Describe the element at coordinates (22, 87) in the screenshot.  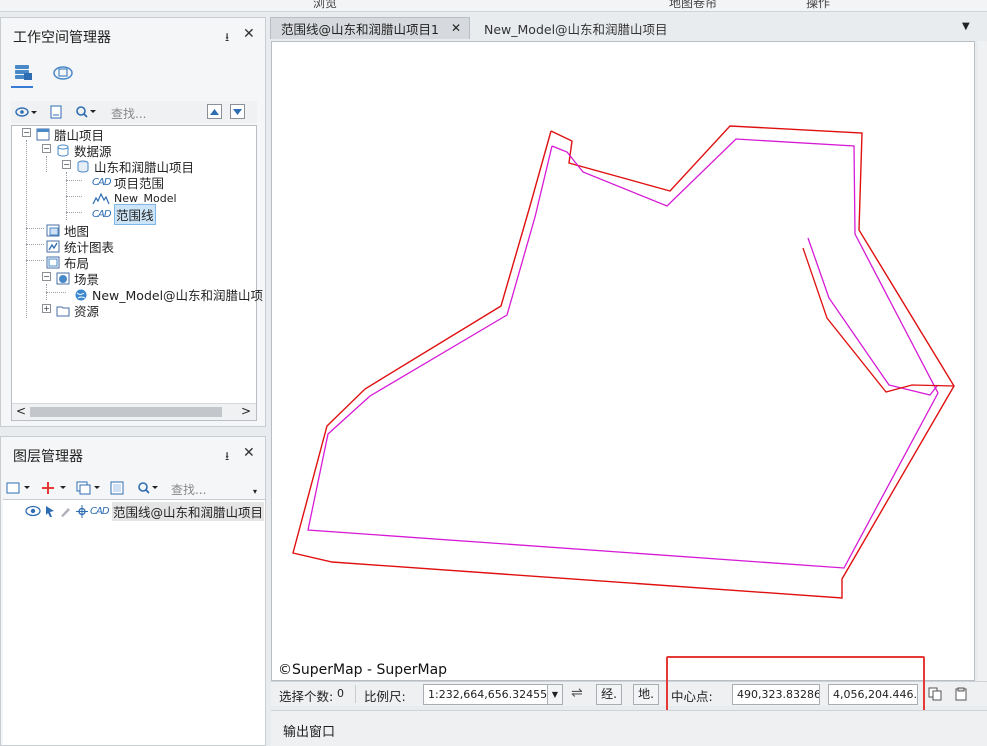
I see `active-tab-indicator` at that location.